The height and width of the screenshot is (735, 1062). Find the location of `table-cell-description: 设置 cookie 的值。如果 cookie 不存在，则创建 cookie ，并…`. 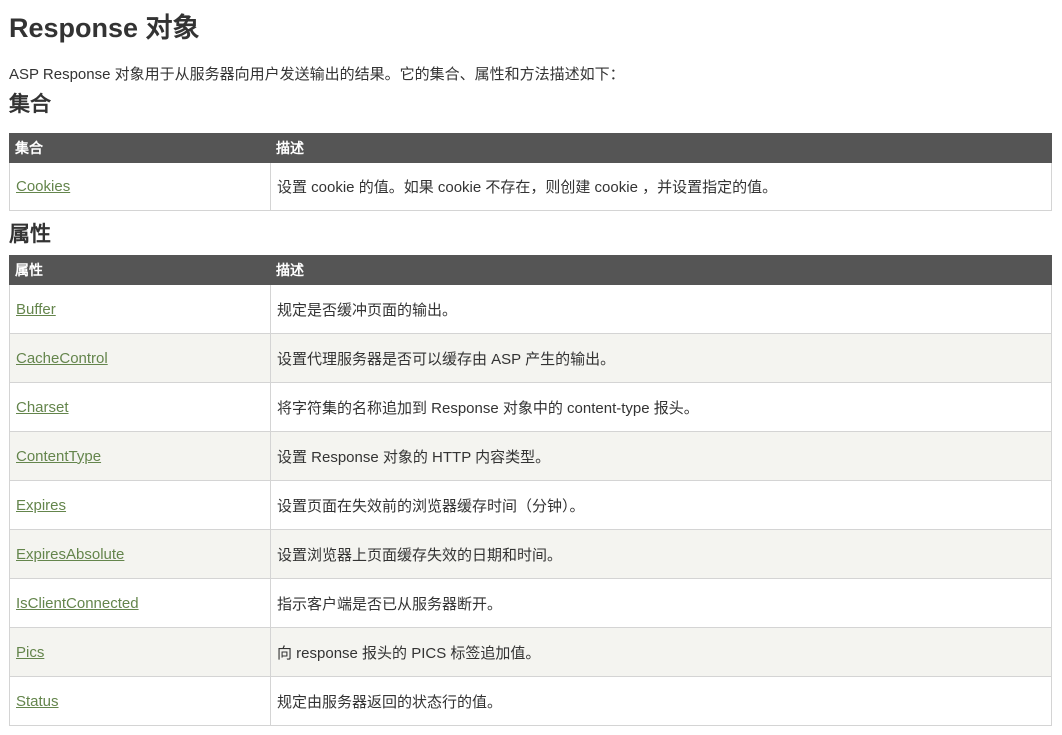

table-cell-description: 设置 cookie 的值。如果 cookie 不存在，则创建 cookie ，并… is located at coordinates (661, 186).